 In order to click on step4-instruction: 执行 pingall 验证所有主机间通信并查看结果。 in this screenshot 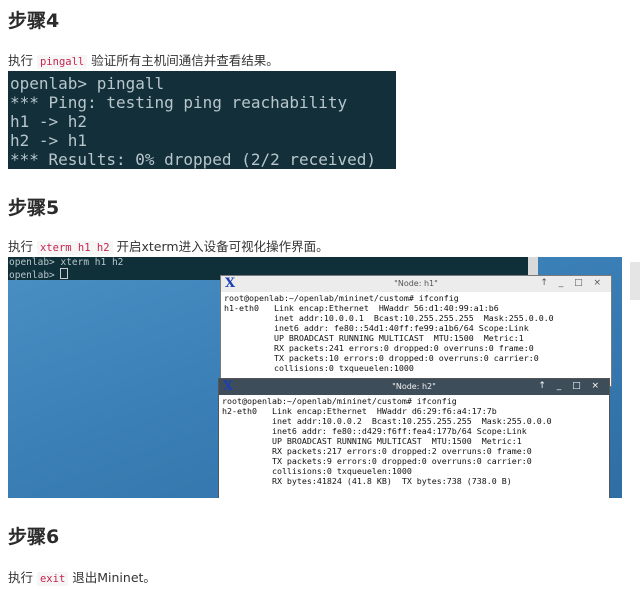, I will do `click(143, 61)`.